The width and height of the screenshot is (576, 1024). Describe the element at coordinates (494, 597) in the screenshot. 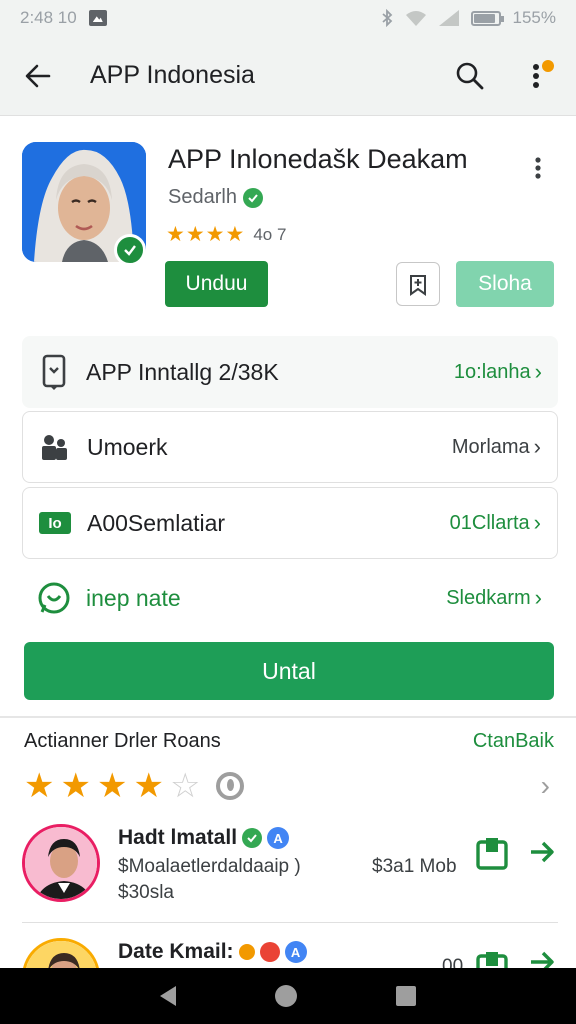

I see `info-row-value: Sledkarm ›` at that location.